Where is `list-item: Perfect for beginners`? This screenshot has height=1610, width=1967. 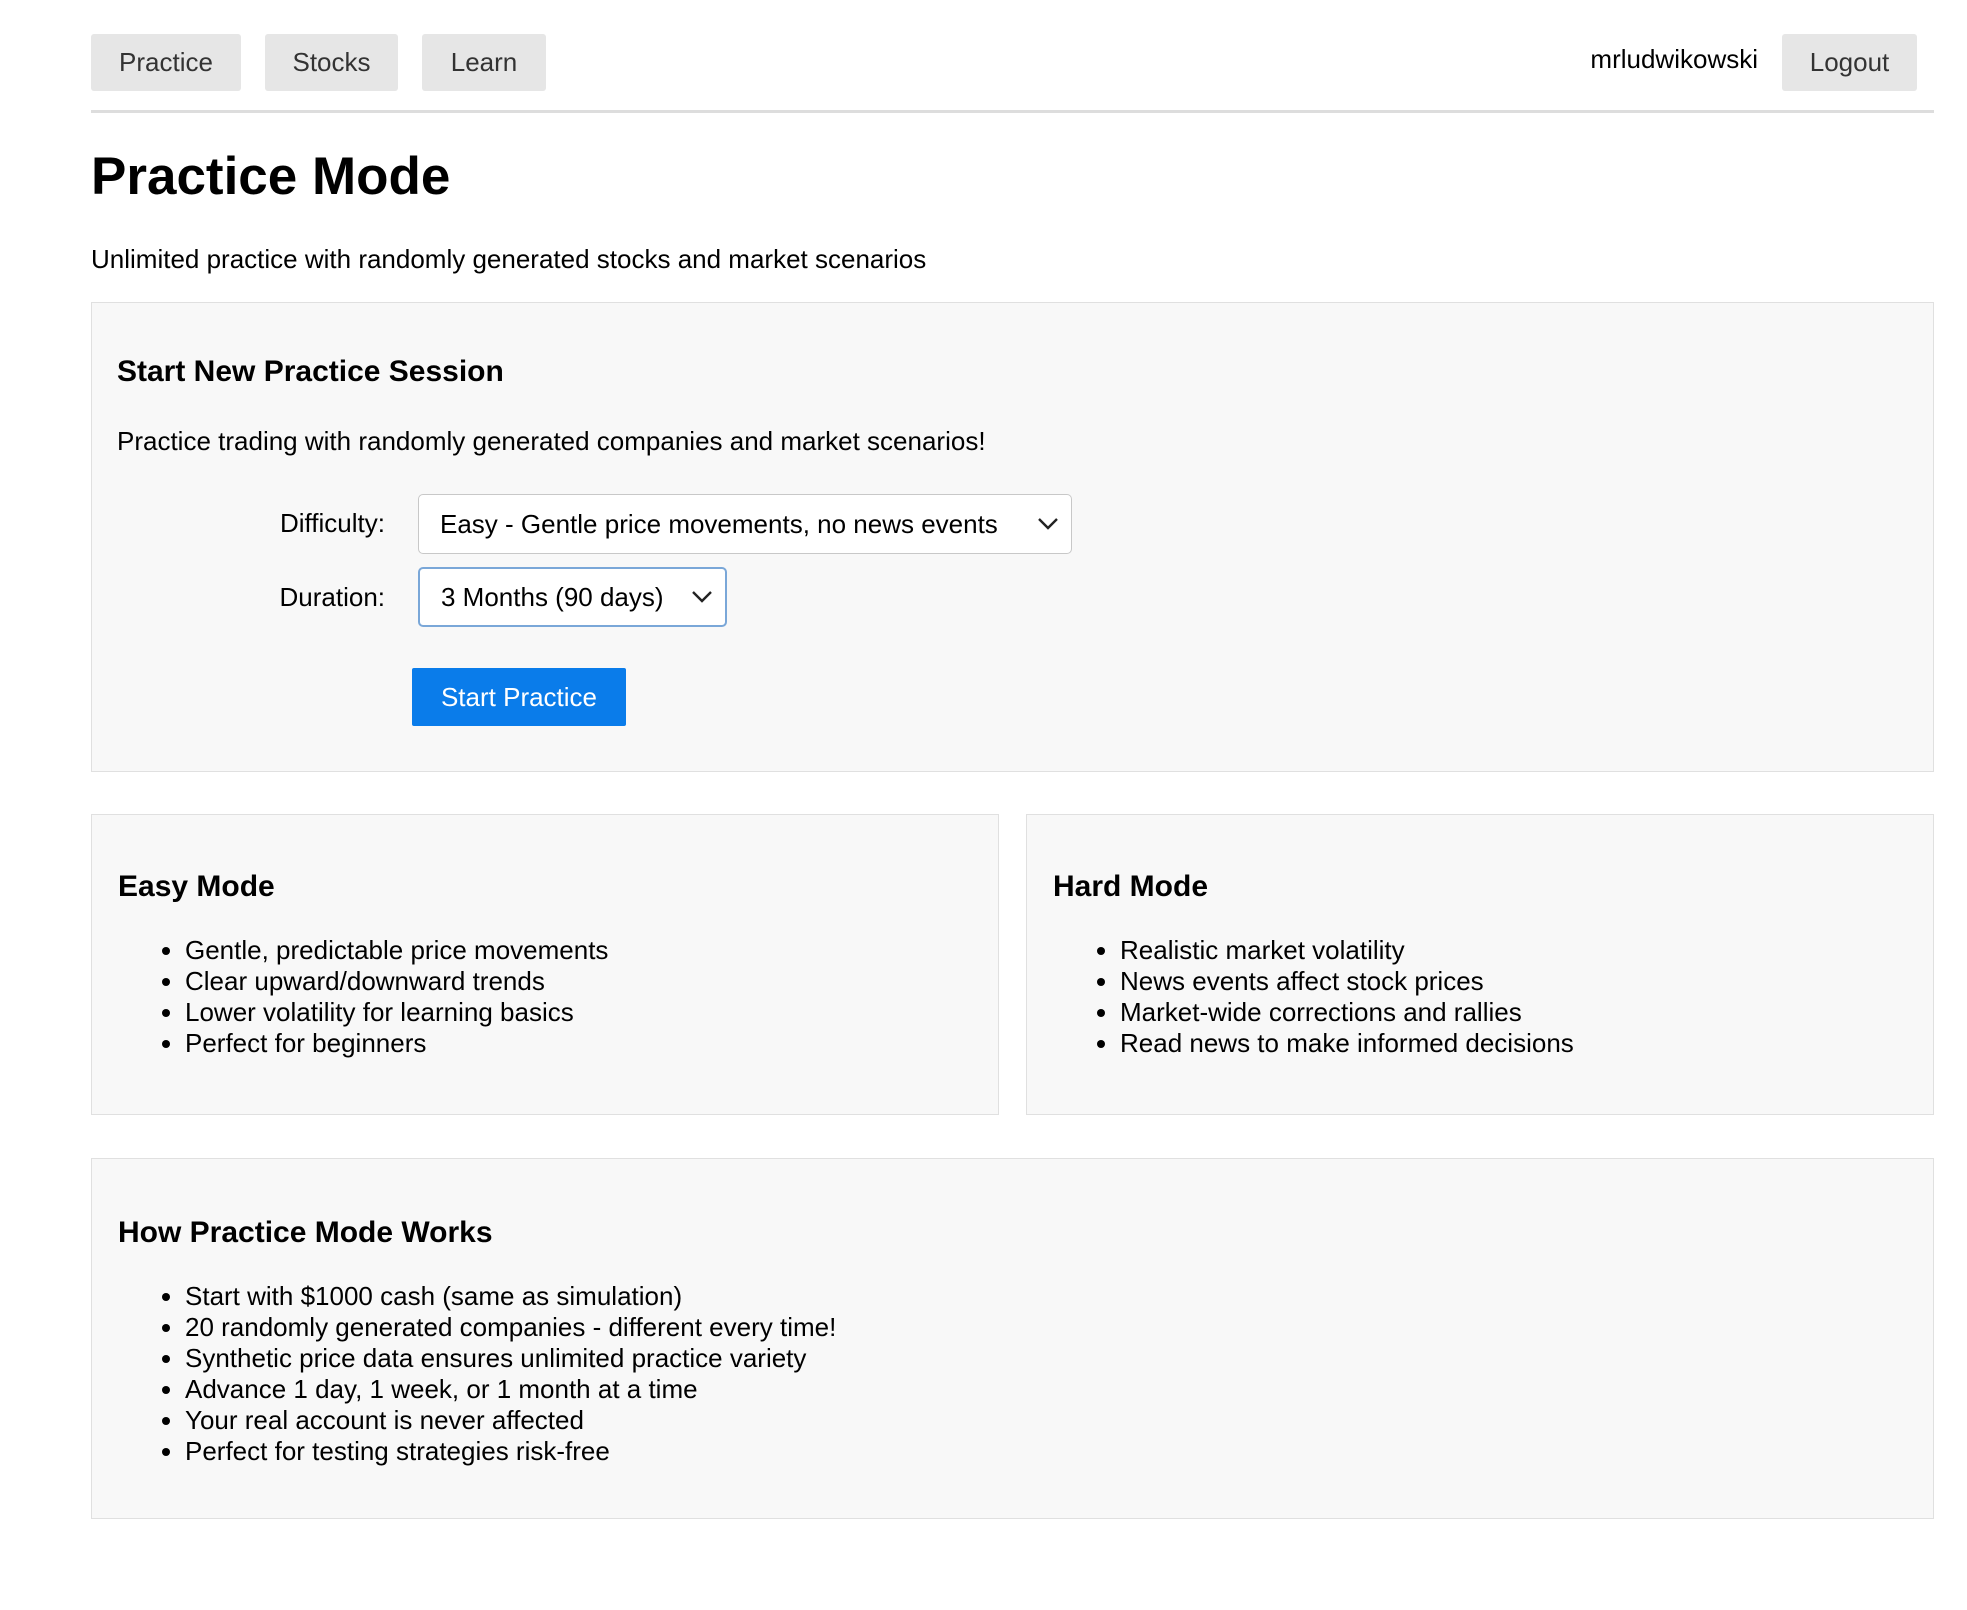
list-item: Perfect for beginners is located at coordinates (396, 1043).